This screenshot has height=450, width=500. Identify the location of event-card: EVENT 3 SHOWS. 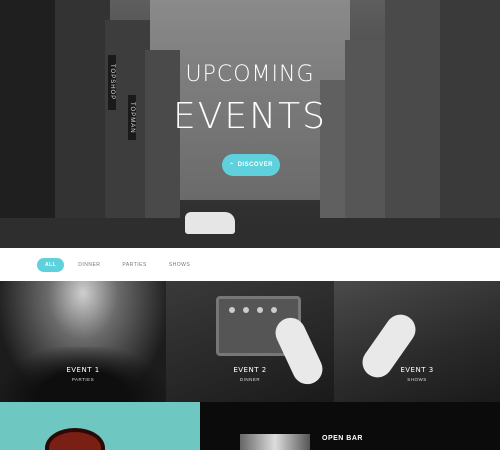
(417, 341).